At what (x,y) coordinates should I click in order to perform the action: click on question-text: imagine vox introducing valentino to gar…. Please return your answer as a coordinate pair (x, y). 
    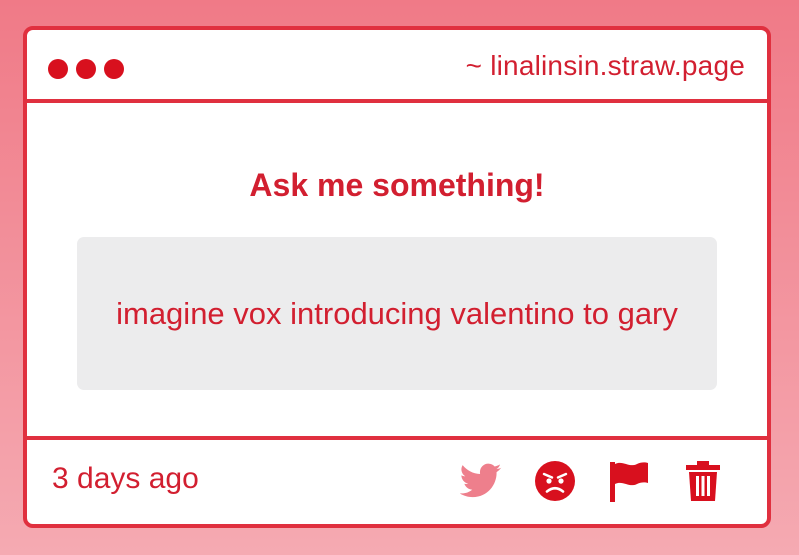
    Looking at the image, I should click on (397, 313).